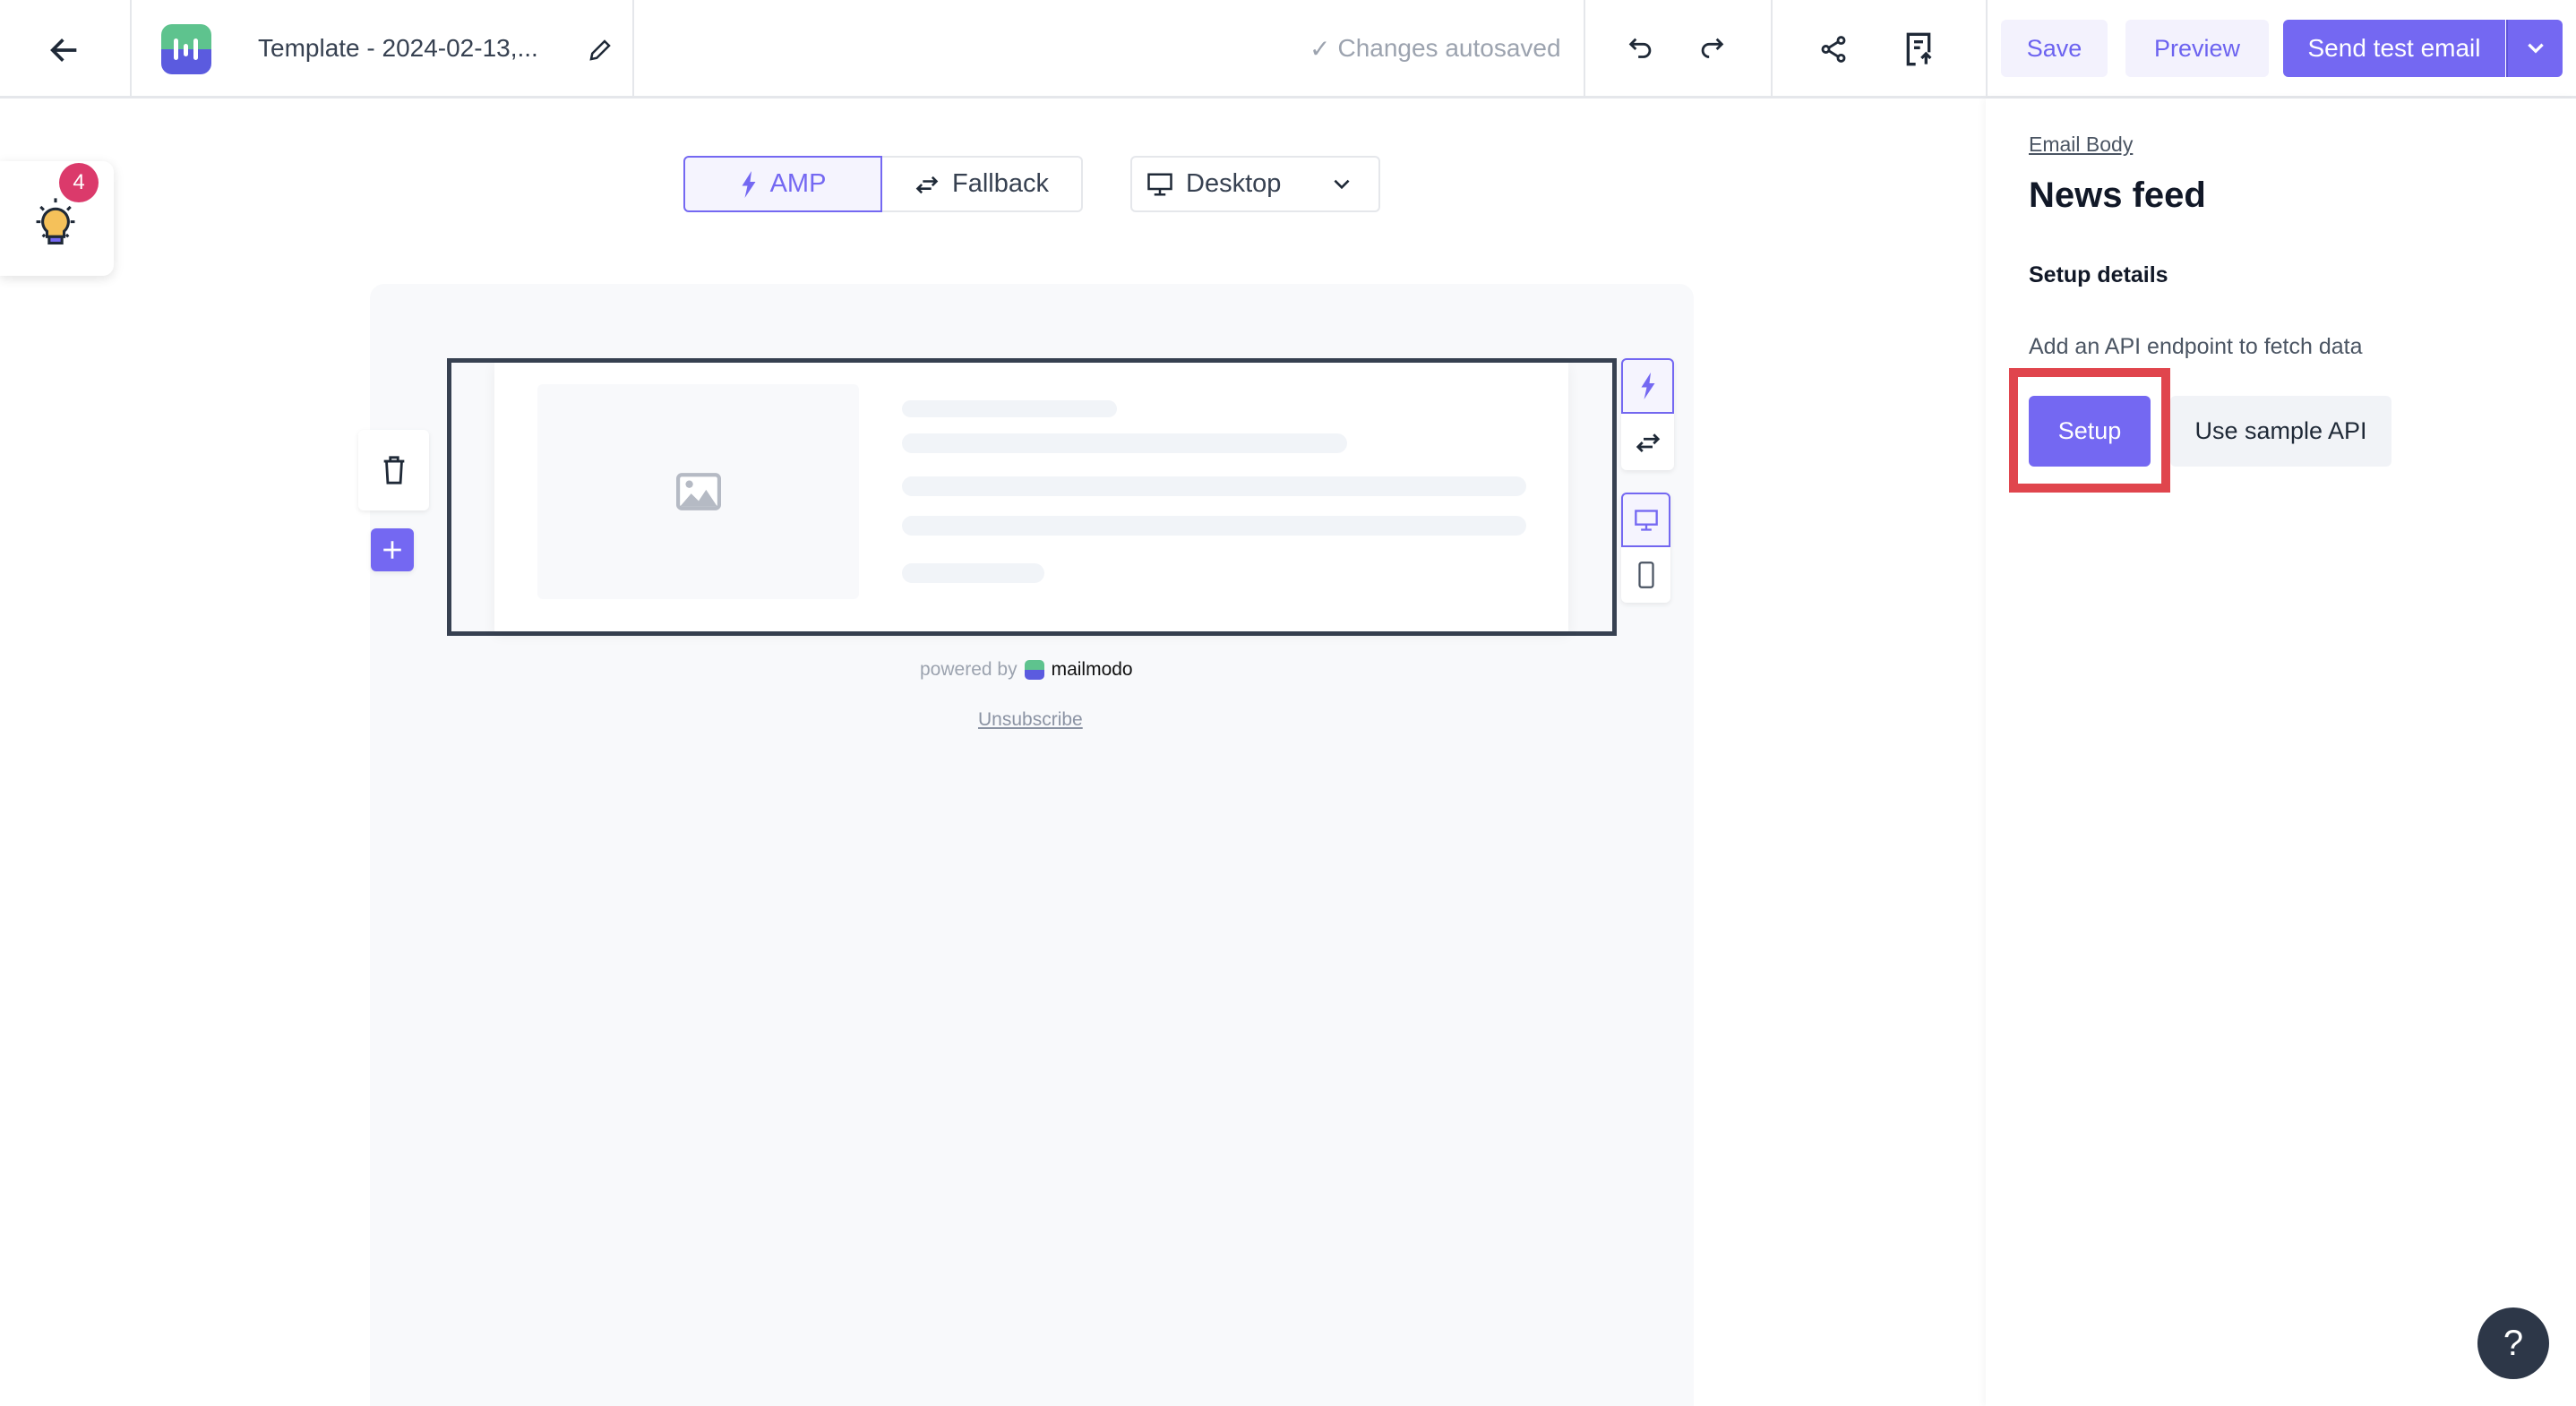 This screenshot has height=1406, width=2576. I want to click on image-placeholder, so click(698, 491).